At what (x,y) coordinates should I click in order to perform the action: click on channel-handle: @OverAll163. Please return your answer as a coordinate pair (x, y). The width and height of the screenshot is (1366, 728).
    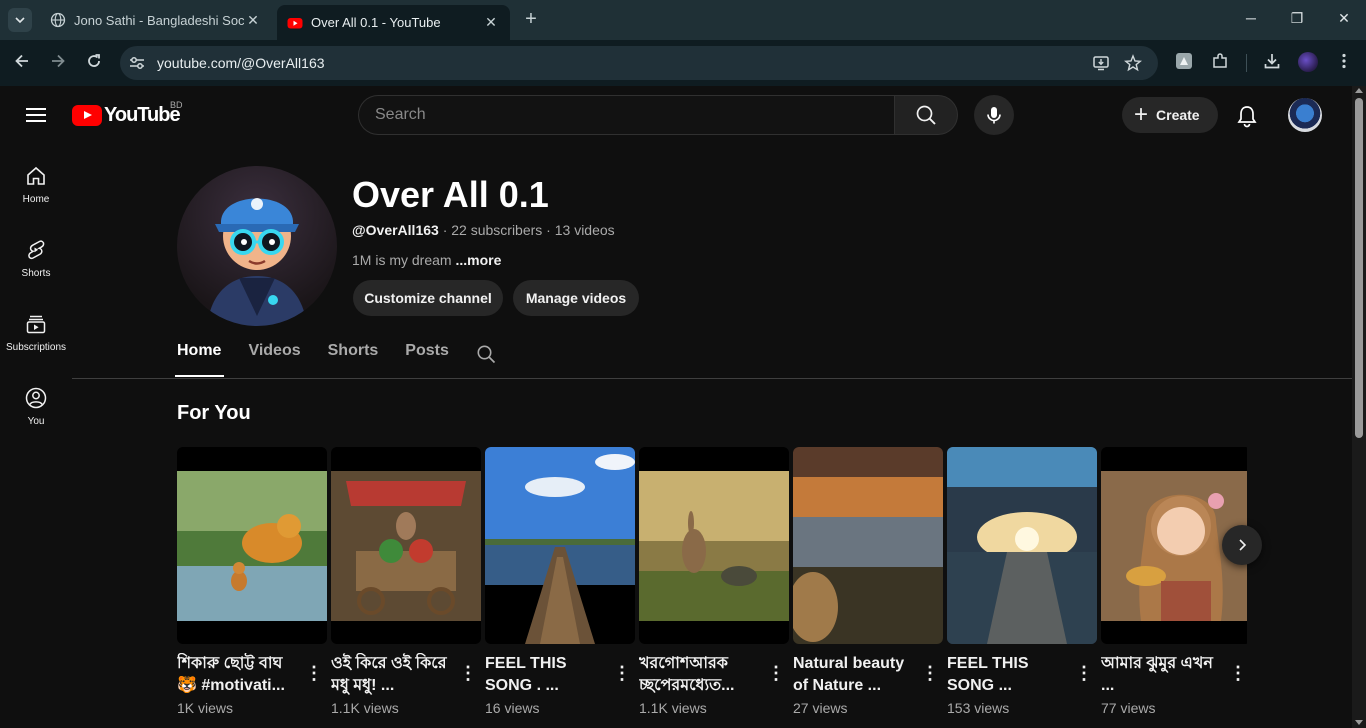
    Looking at the image, I should click on (395, 230).